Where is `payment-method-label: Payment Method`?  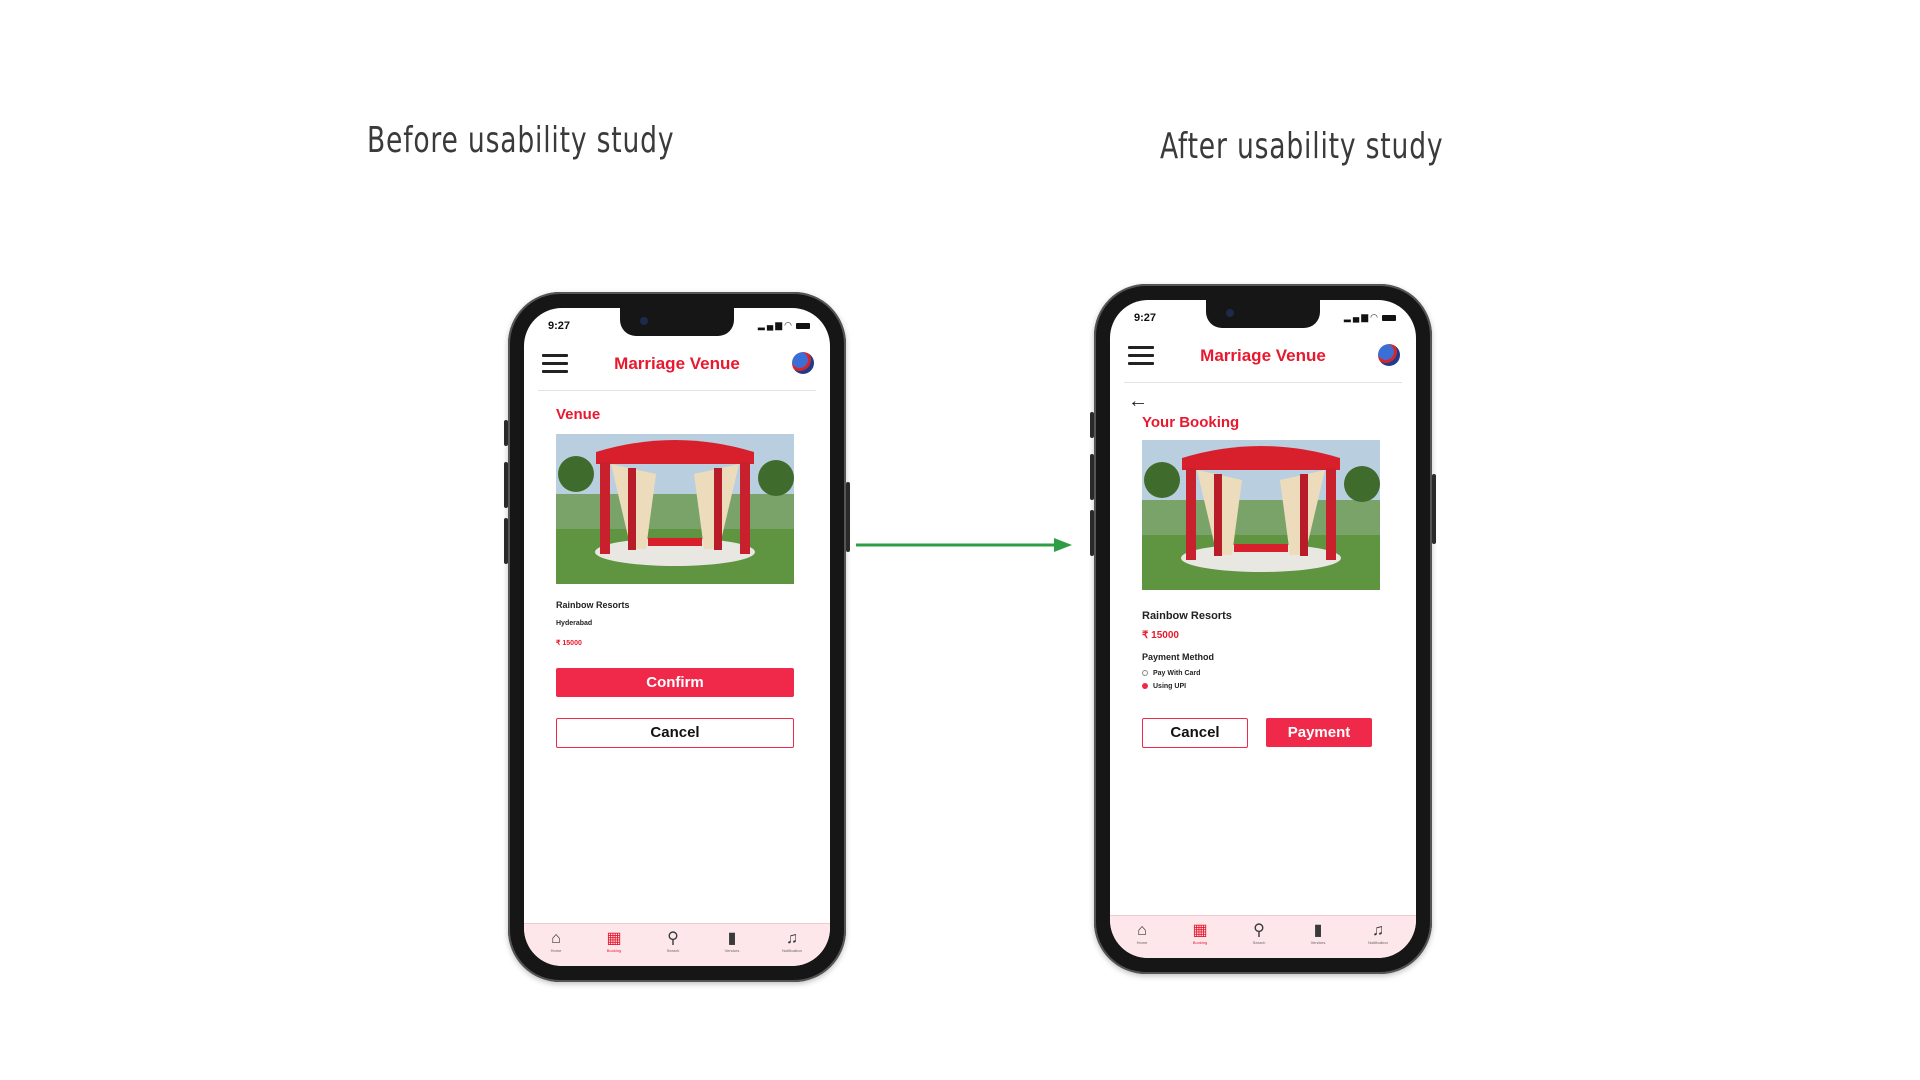 payment-method-label: Payment Method is located at coordinates (1178, 657).